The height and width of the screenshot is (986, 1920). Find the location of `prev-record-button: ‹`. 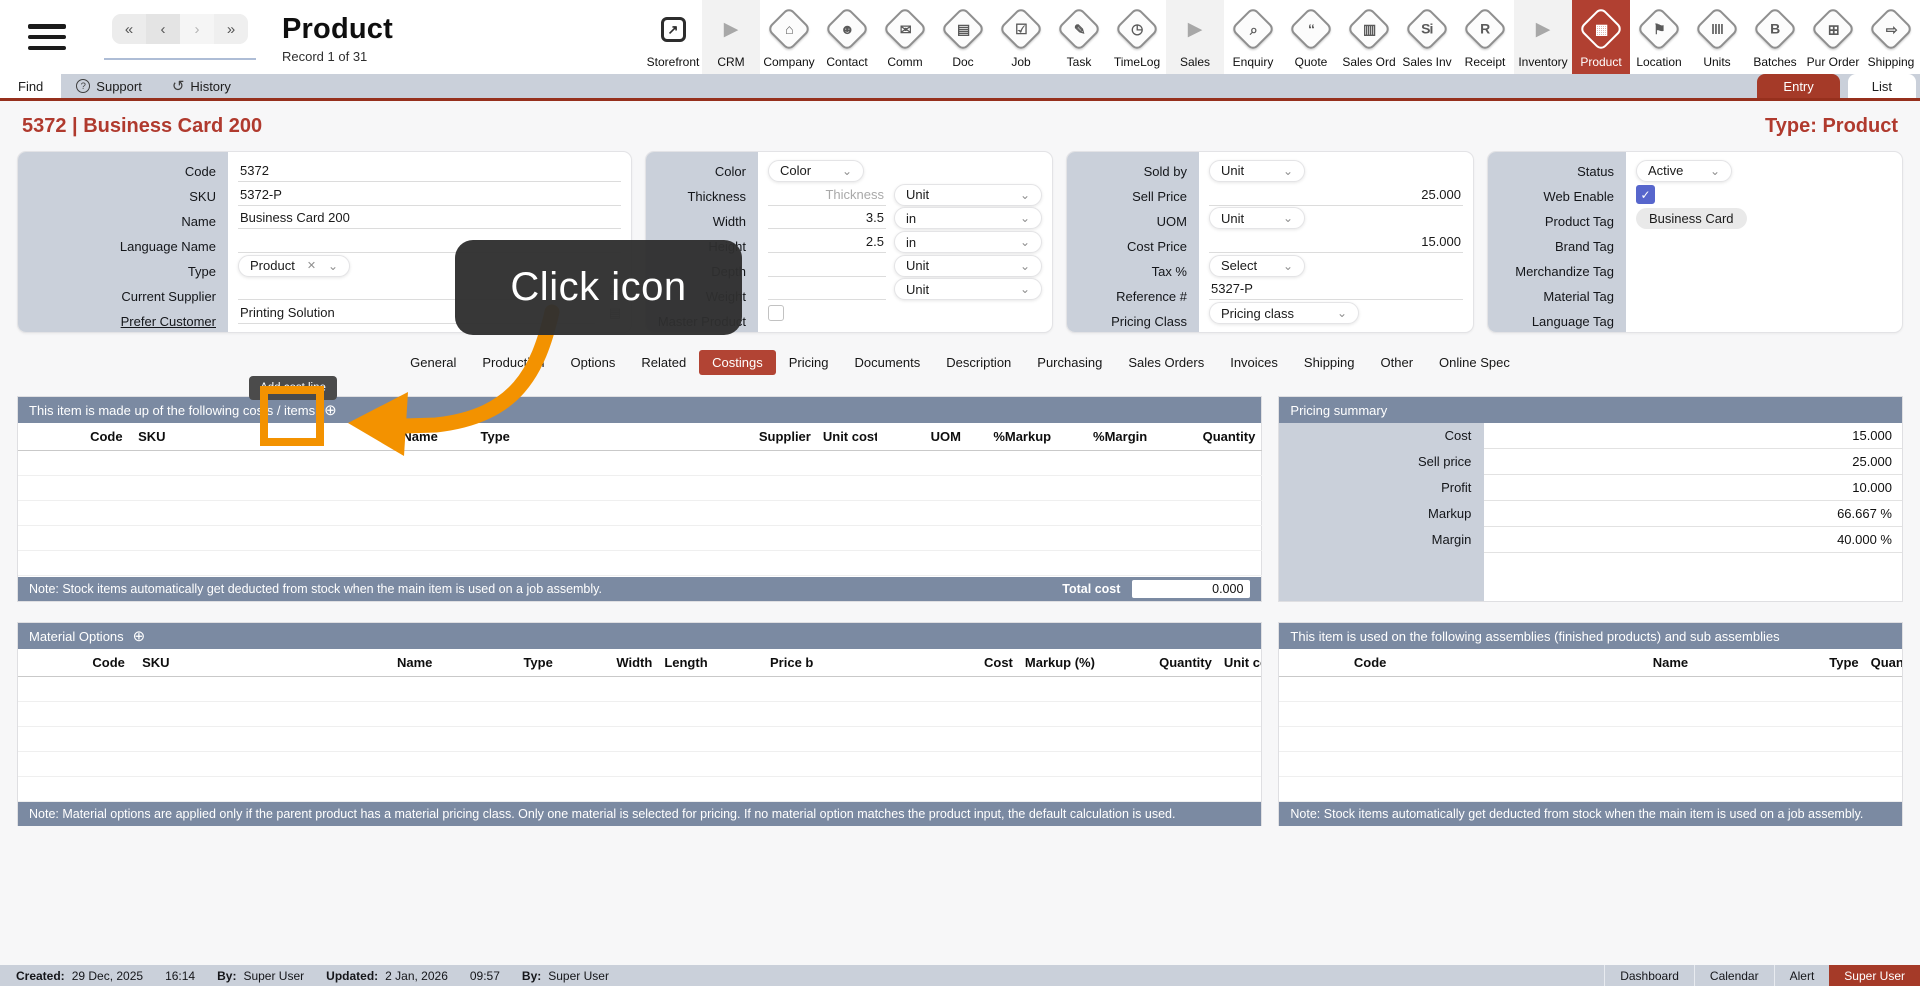

prev-record-button: ‹ is located at coordinates (163, 29).